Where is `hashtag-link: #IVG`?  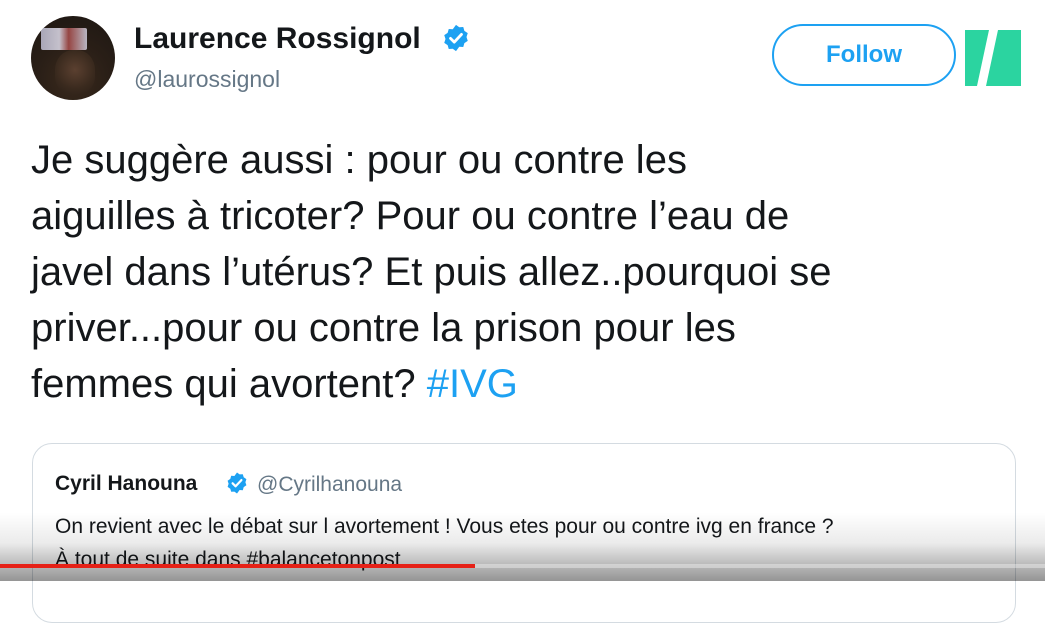 hashtag-link: #IVG is located at coordinates (472, 384).